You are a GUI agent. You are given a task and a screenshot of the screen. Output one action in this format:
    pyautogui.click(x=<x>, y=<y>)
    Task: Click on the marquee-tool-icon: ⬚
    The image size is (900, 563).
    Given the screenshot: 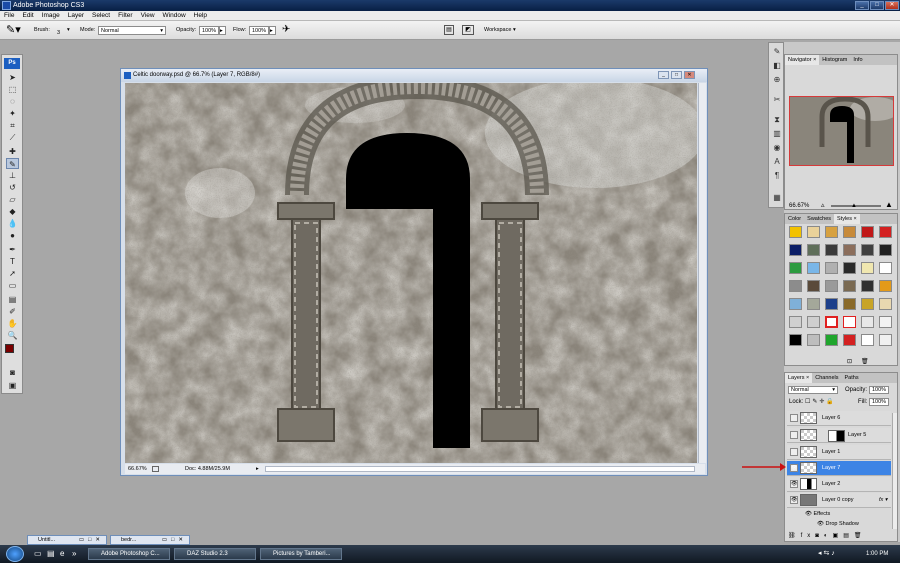 What is the action you would take?
    pyautogui.click(x=12, y=89)
    